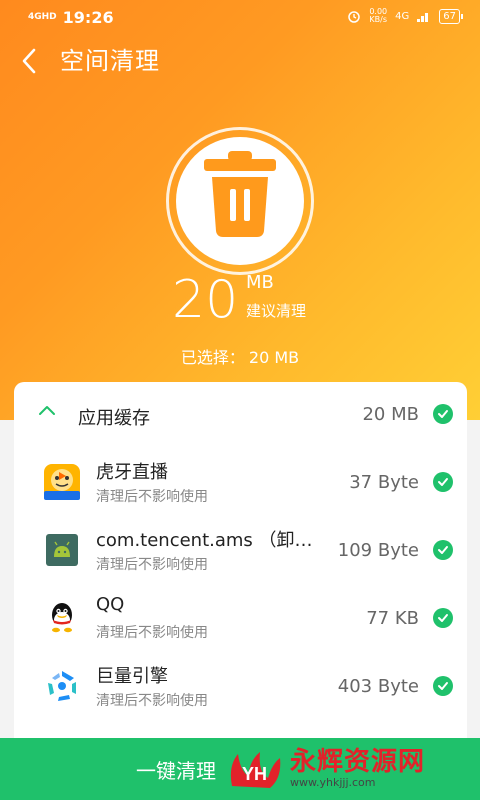  What do you see at coordinates (390, 414) in the screenshot?
I see `group-size: 20 MB` at bounding box center [390, 414].